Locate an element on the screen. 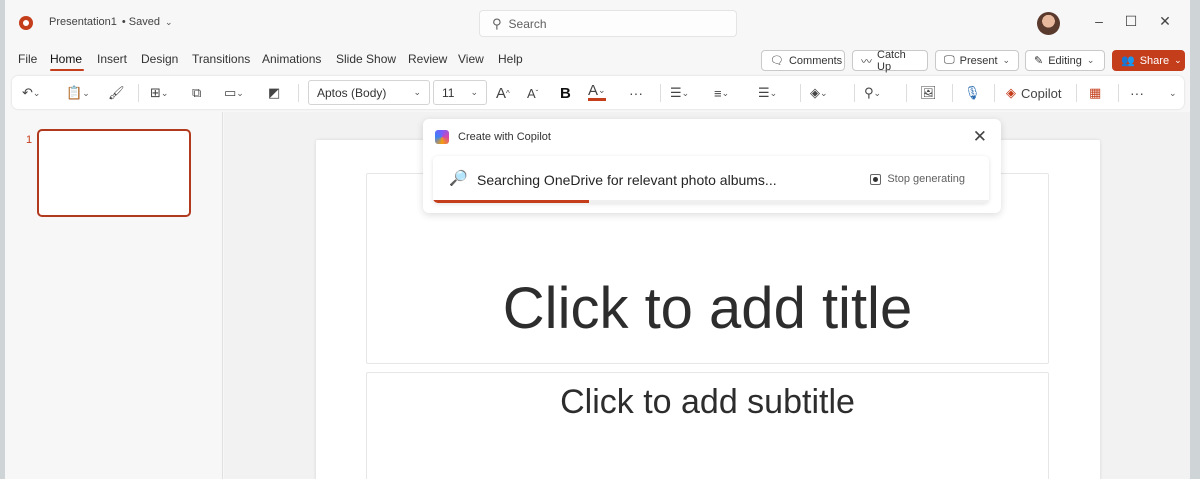  font-size-value: 11 is located at coordinates (448, 92).